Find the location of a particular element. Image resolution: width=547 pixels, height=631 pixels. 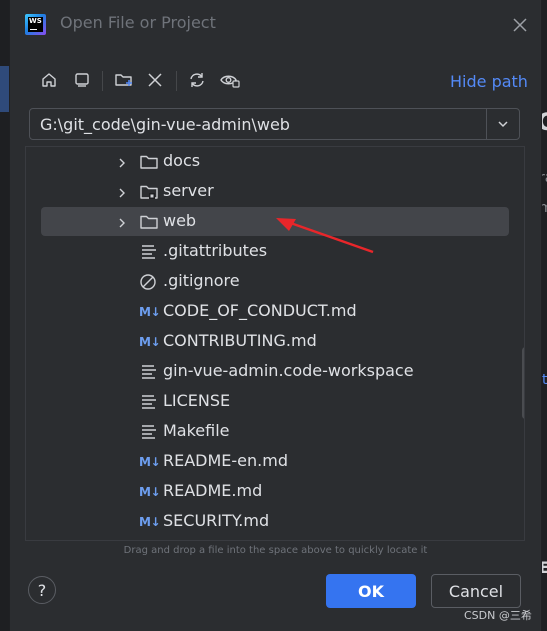

ok-button: OK is located at coordinates (371, 591).